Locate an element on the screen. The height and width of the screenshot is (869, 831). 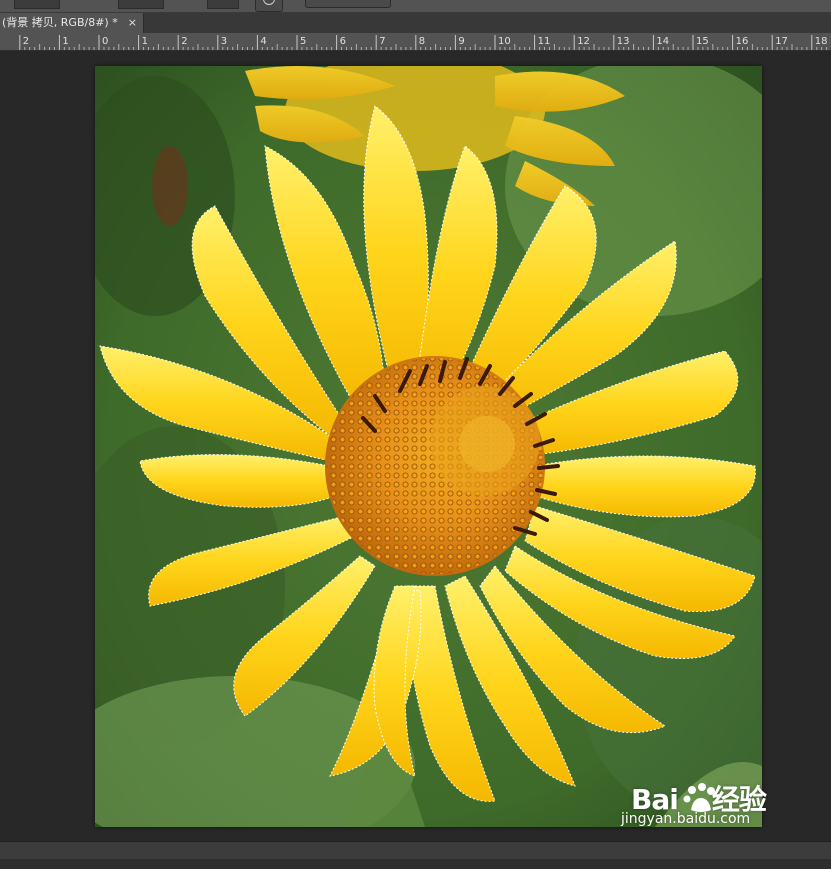
ruler-label: 13 is located at coordinates (623, 41).